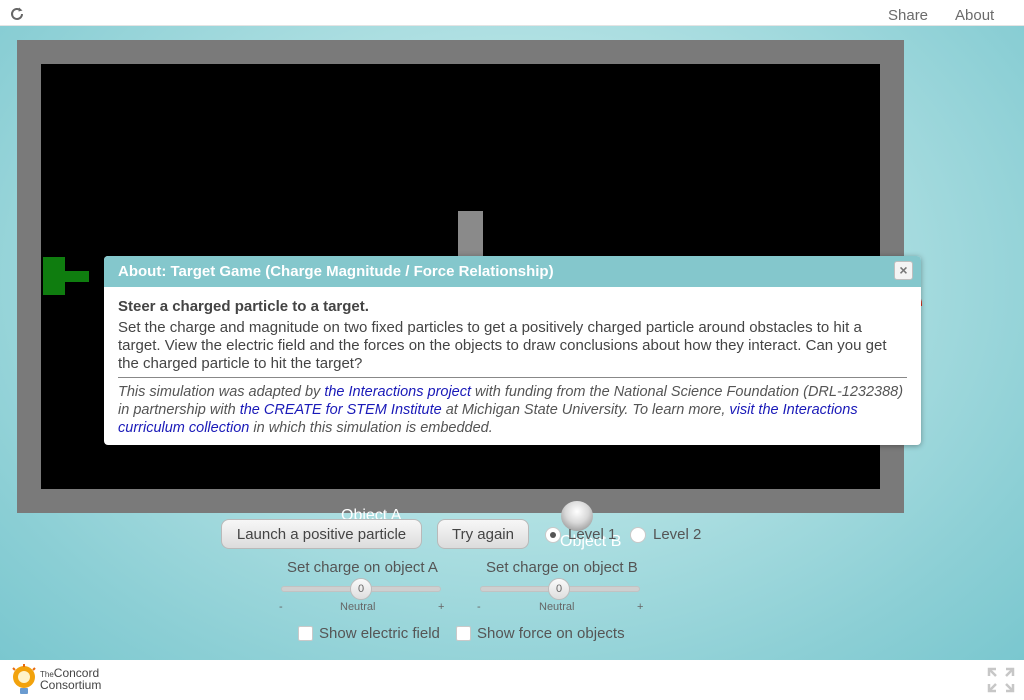 The width and height of the screenshot is (1024, 700). I want to click on logo-text-consortium: Consortium, so click(70, 685).